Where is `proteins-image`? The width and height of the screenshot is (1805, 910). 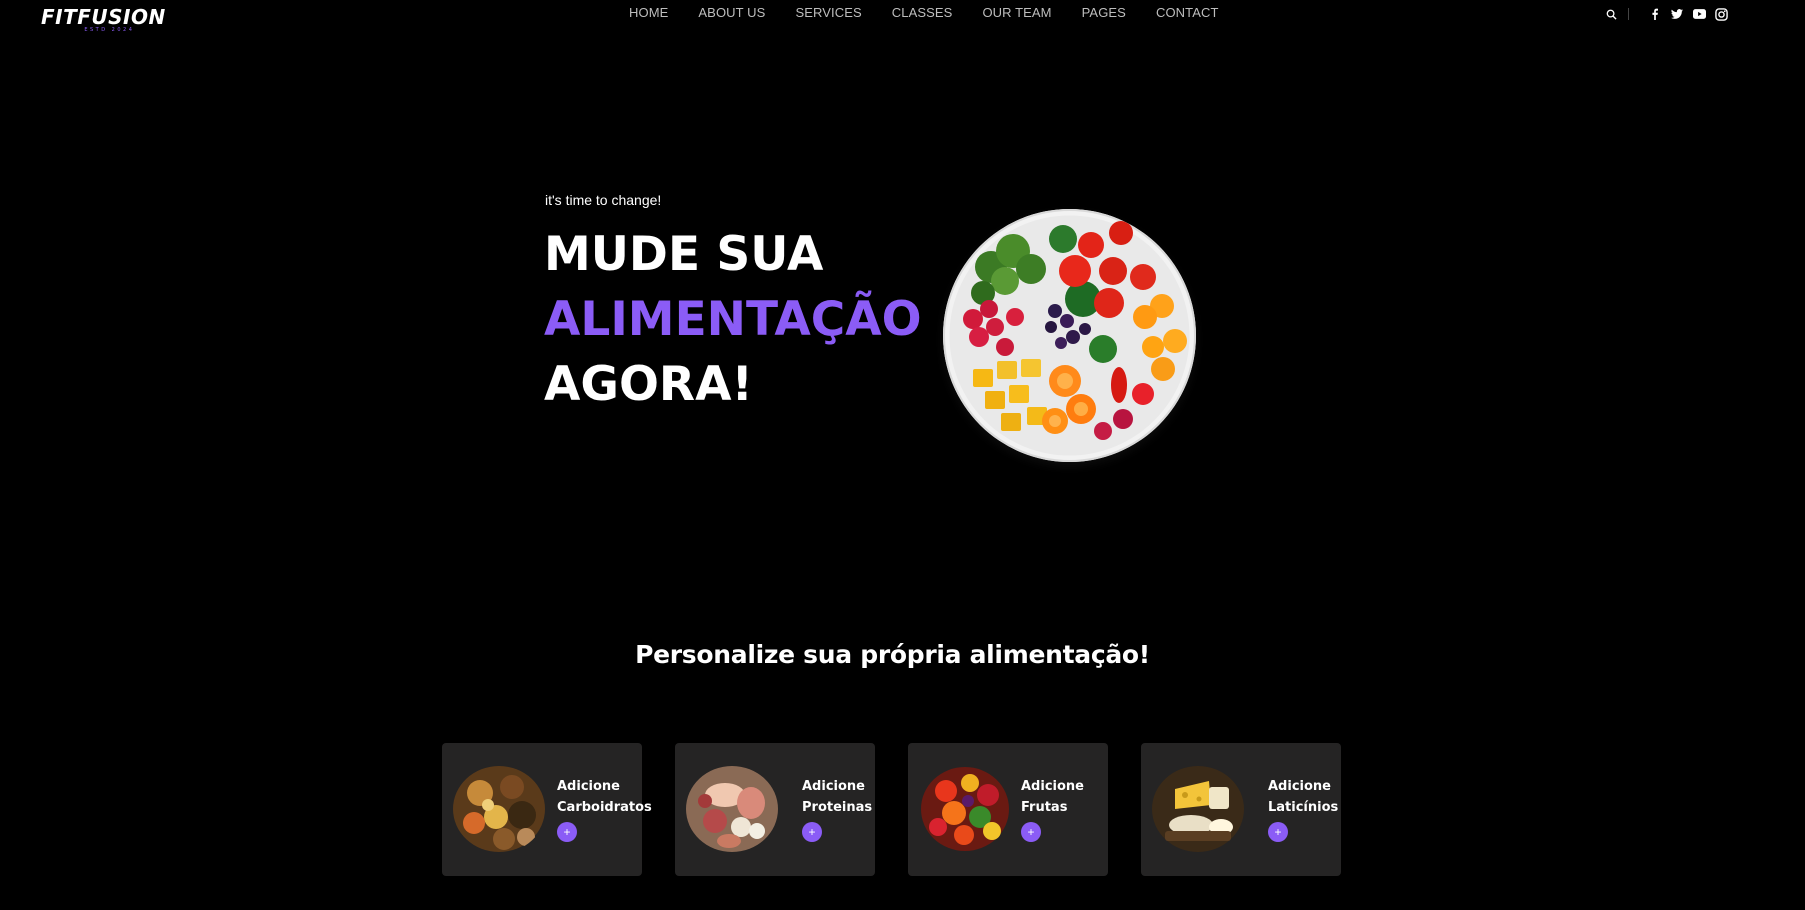 proteins-image is located at coordinates (732, 809).